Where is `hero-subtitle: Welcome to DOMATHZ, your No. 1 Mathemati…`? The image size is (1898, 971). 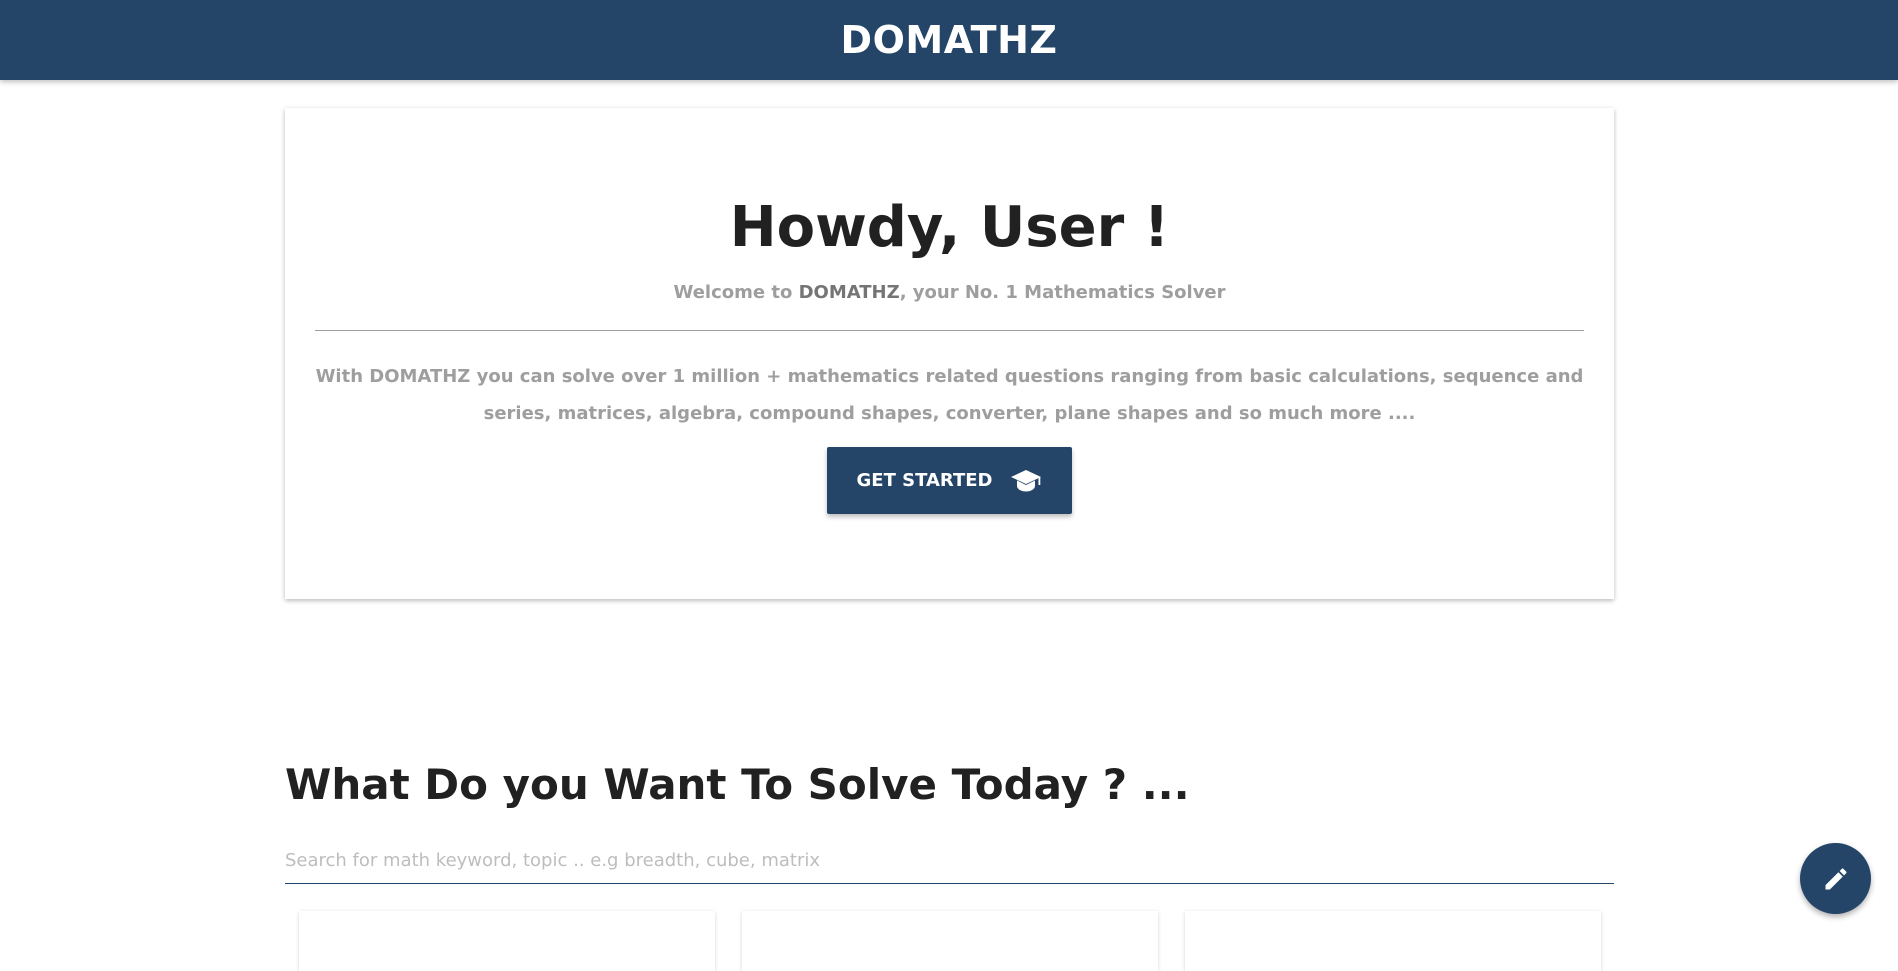
hero-subtitle: Welcome to DOMATHZ, your No. 1 Mathemati… is located at coordinates (949, 292).